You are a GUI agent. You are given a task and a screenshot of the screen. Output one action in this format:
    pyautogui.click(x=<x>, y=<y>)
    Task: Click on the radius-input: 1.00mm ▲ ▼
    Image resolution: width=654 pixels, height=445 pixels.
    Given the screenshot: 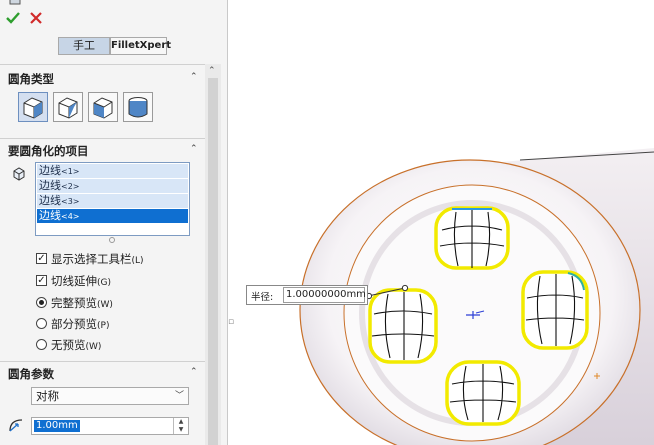 What is the action you would take?
    pyautogui.click(x=110, y=426)
    